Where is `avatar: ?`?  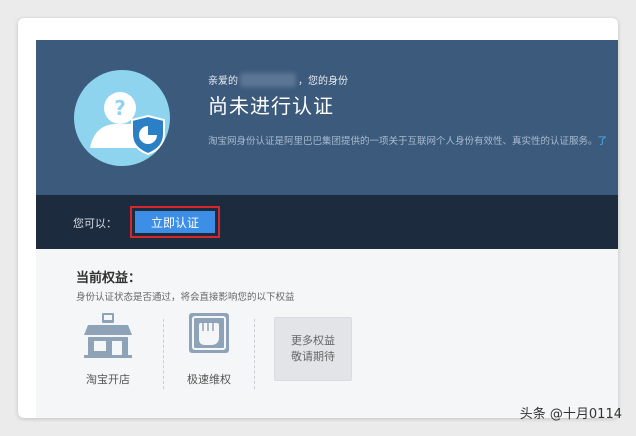 avatar: ? is located at coordinates (122, 118).